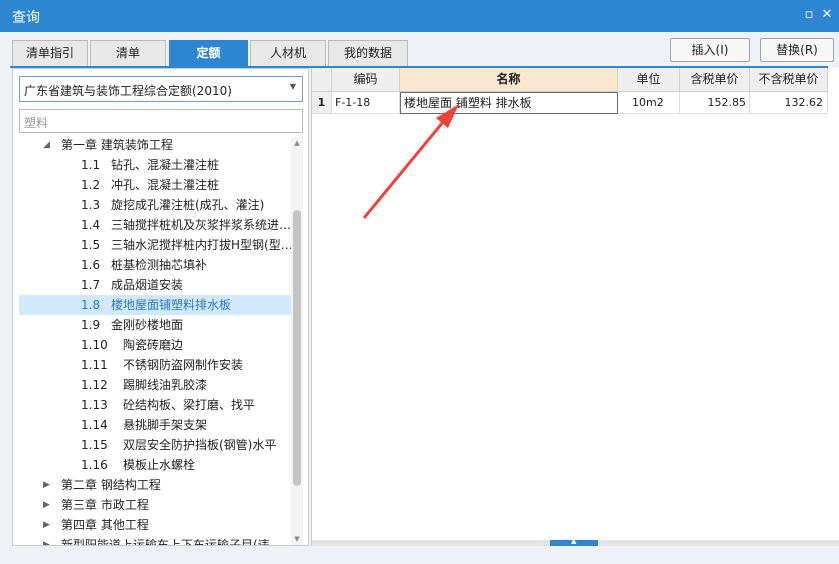  What do you see at coordinates (715, 80) in the screenshot?
I see `column-header-price-tax: 含税单价` at bounding box center [715, 80].